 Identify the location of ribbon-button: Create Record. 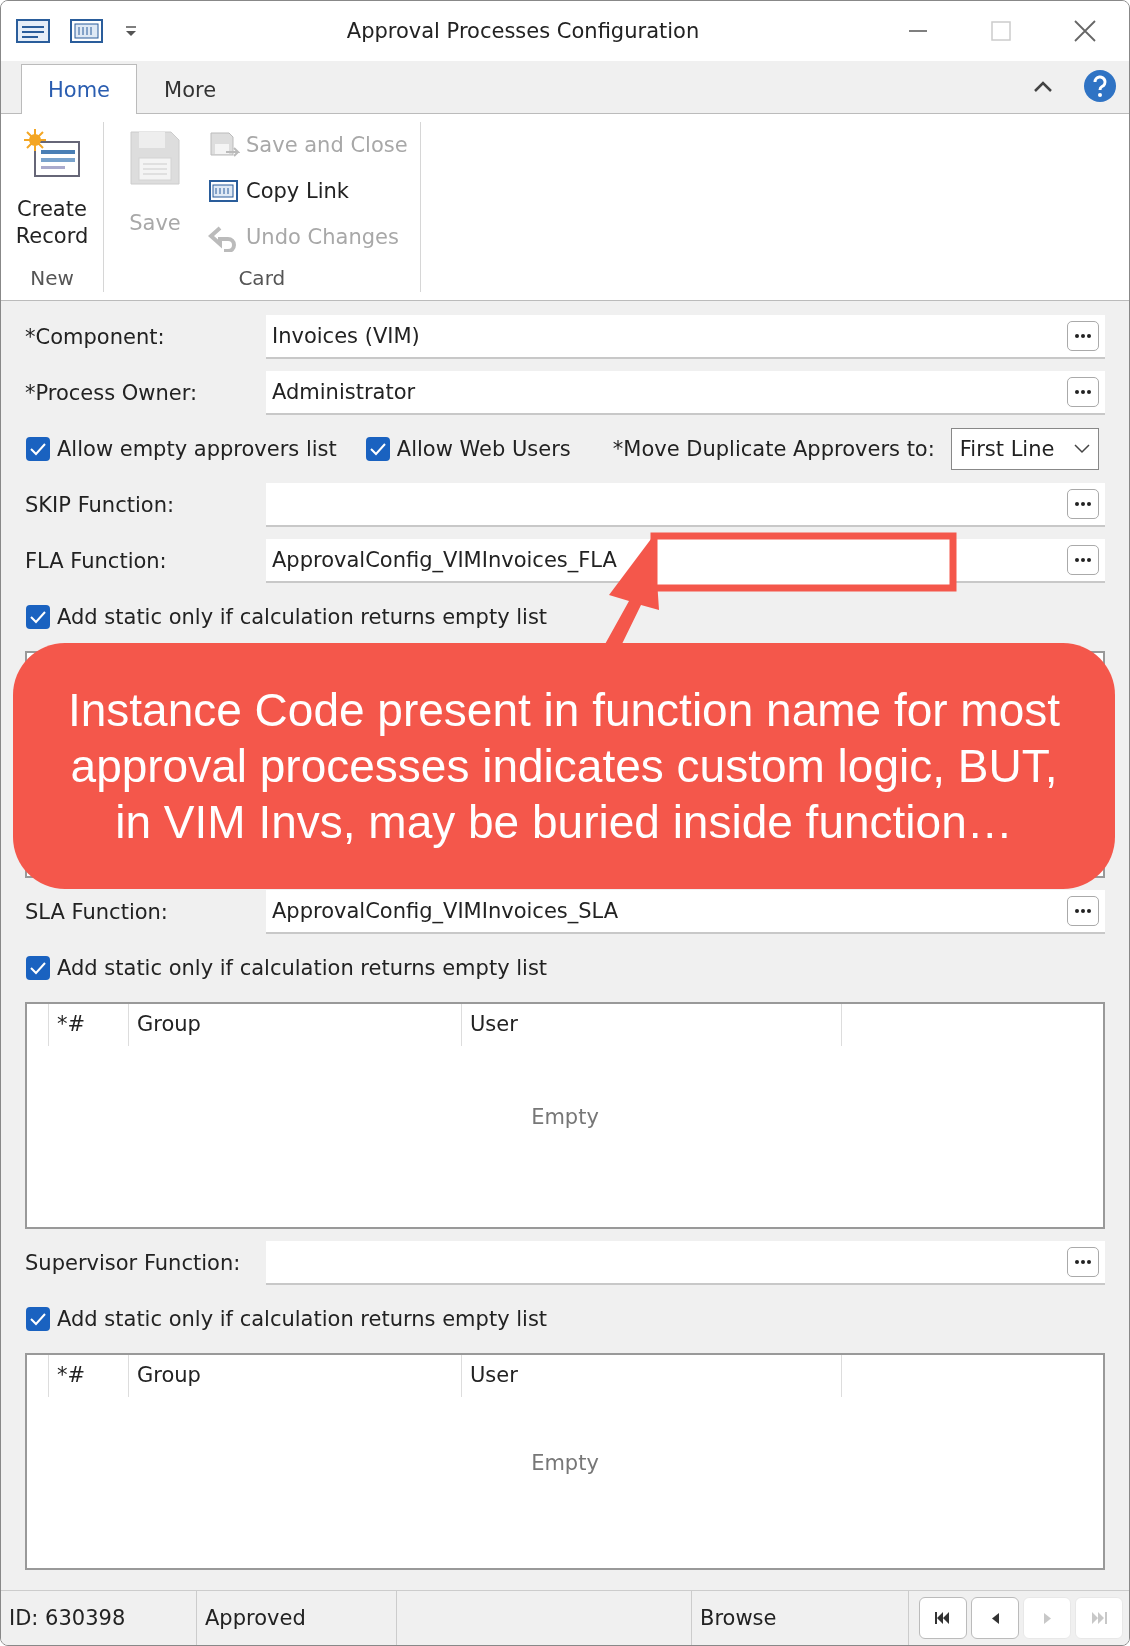
(52, 195).